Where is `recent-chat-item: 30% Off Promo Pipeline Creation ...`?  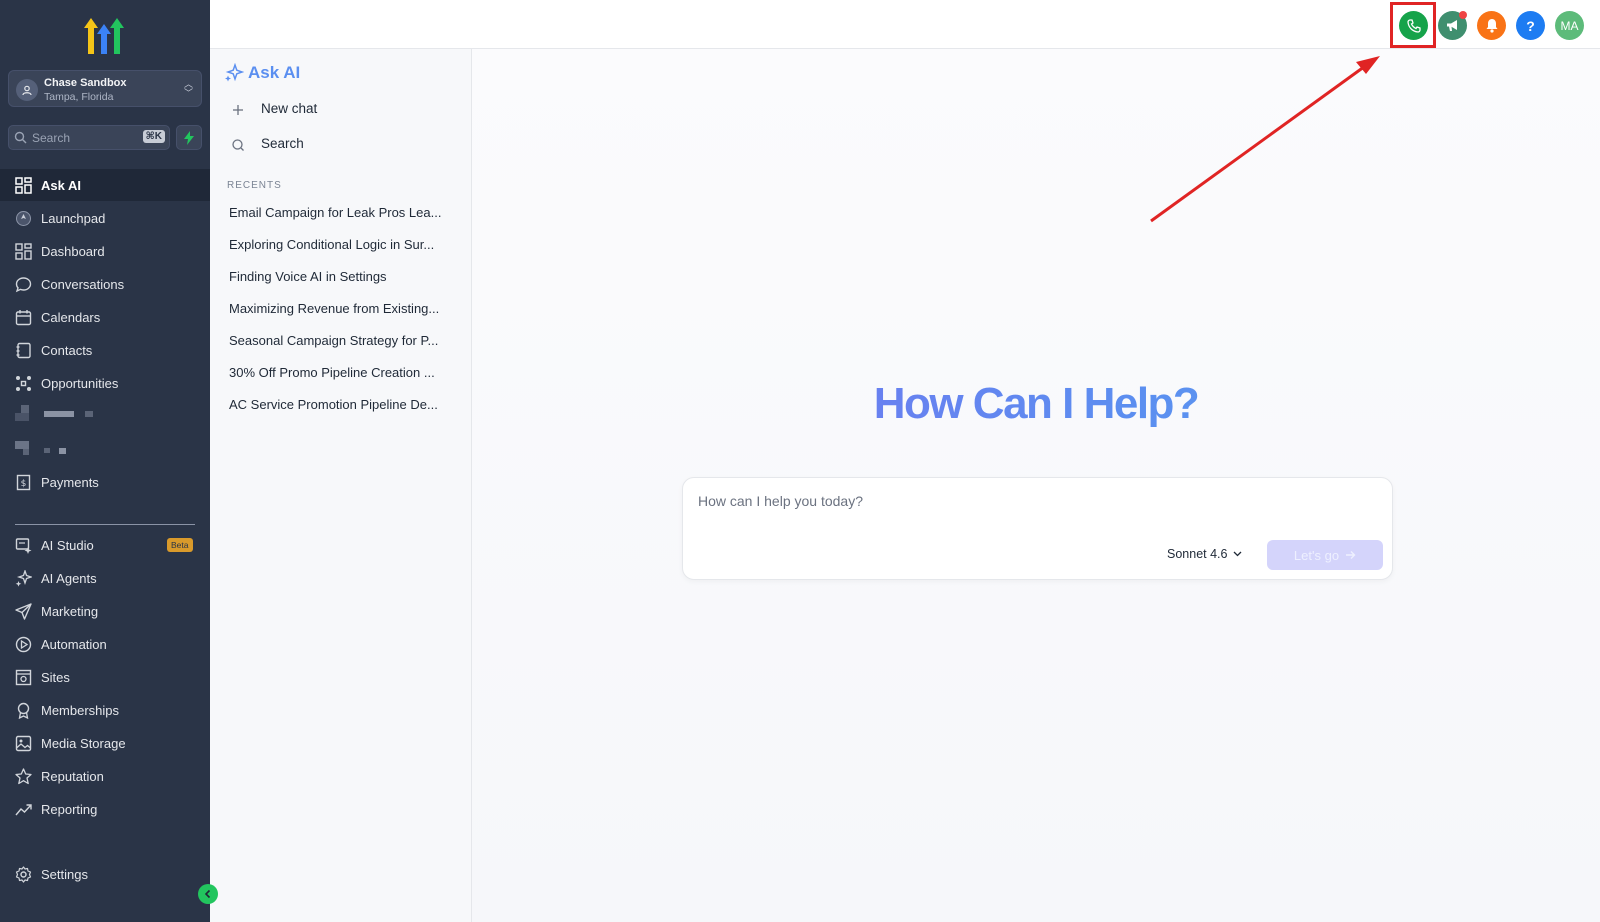
recent-chat-item: 30% Off Promo Pipeline Creation ... is located at coordinates (332, 372).